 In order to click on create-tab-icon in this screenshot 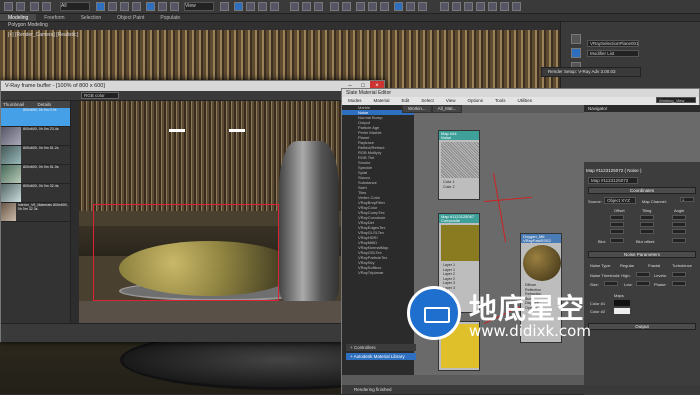, I will do `click(576, 39)`.